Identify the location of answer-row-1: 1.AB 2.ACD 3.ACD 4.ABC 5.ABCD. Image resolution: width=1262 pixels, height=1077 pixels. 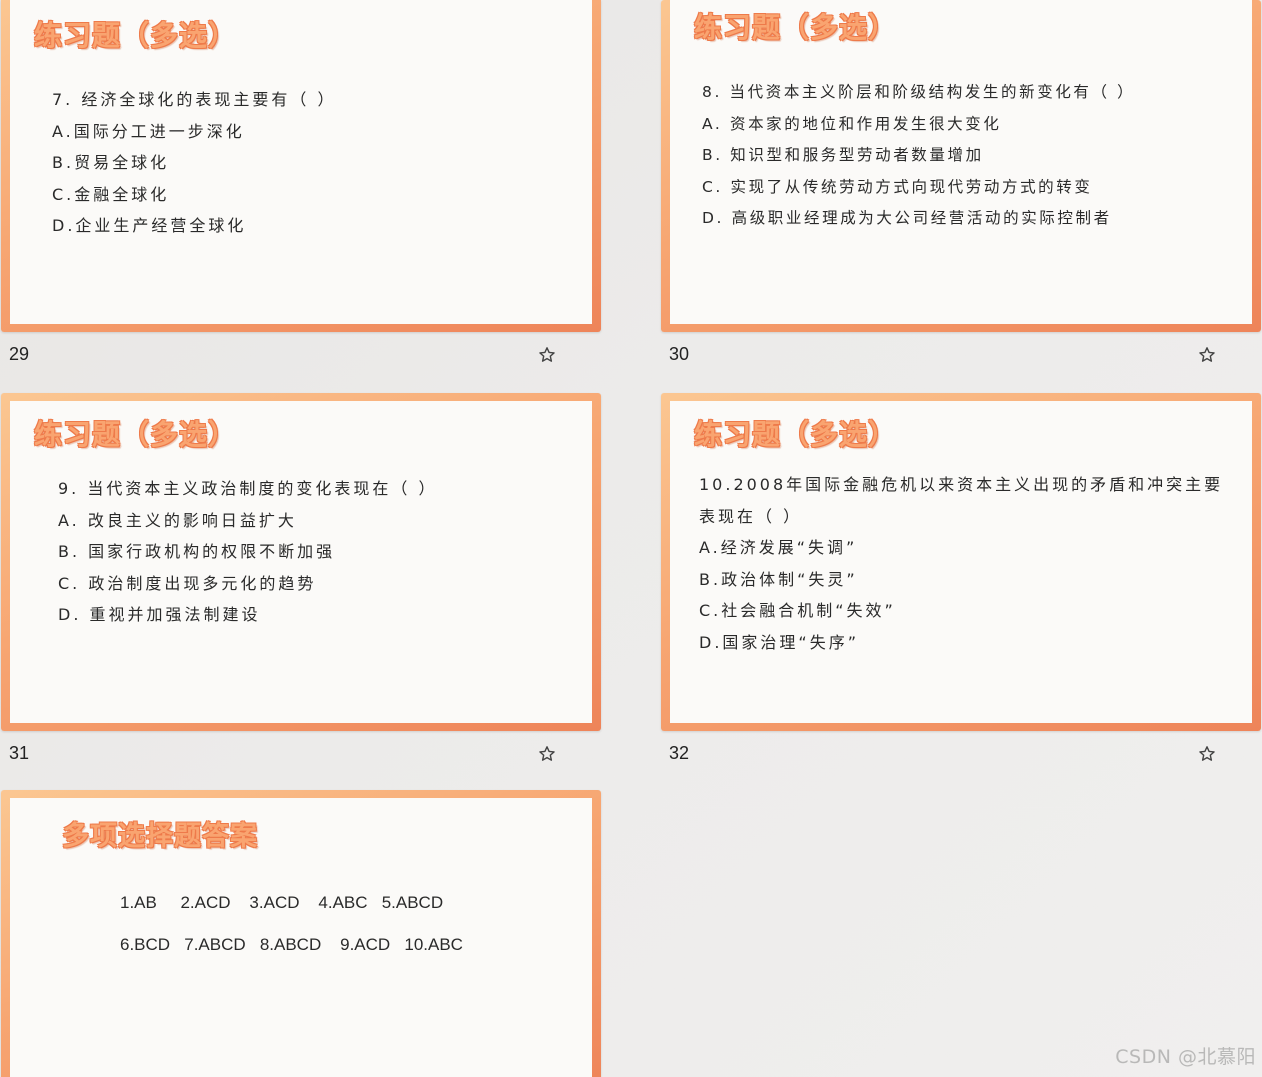
(282, 902).